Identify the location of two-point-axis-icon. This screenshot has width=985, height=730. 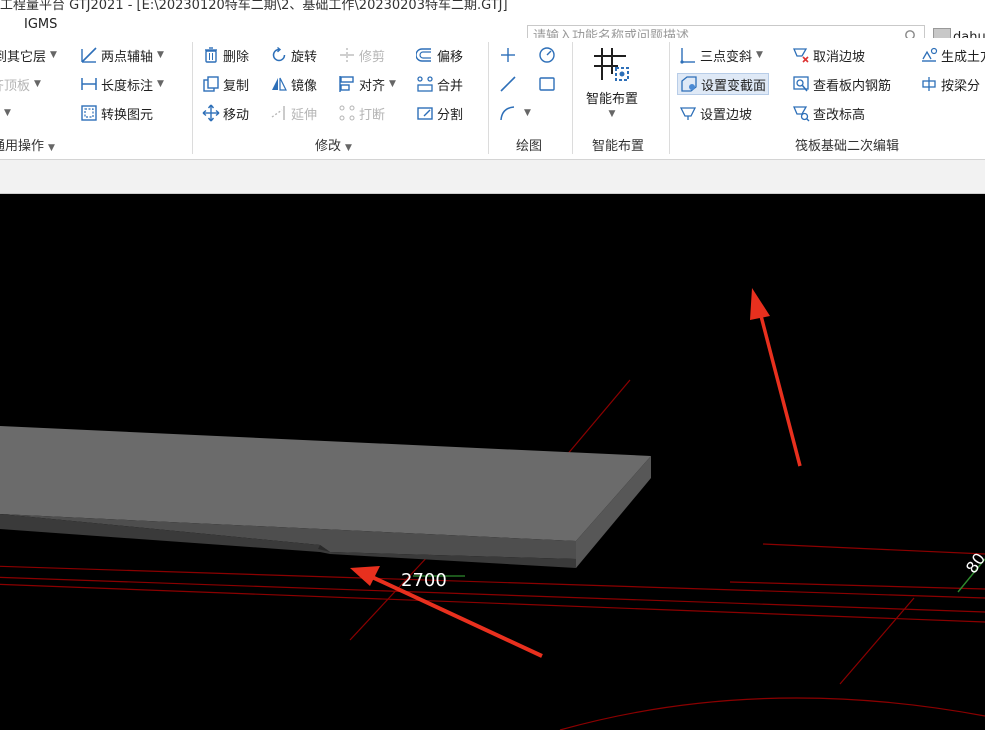
(89, 55).